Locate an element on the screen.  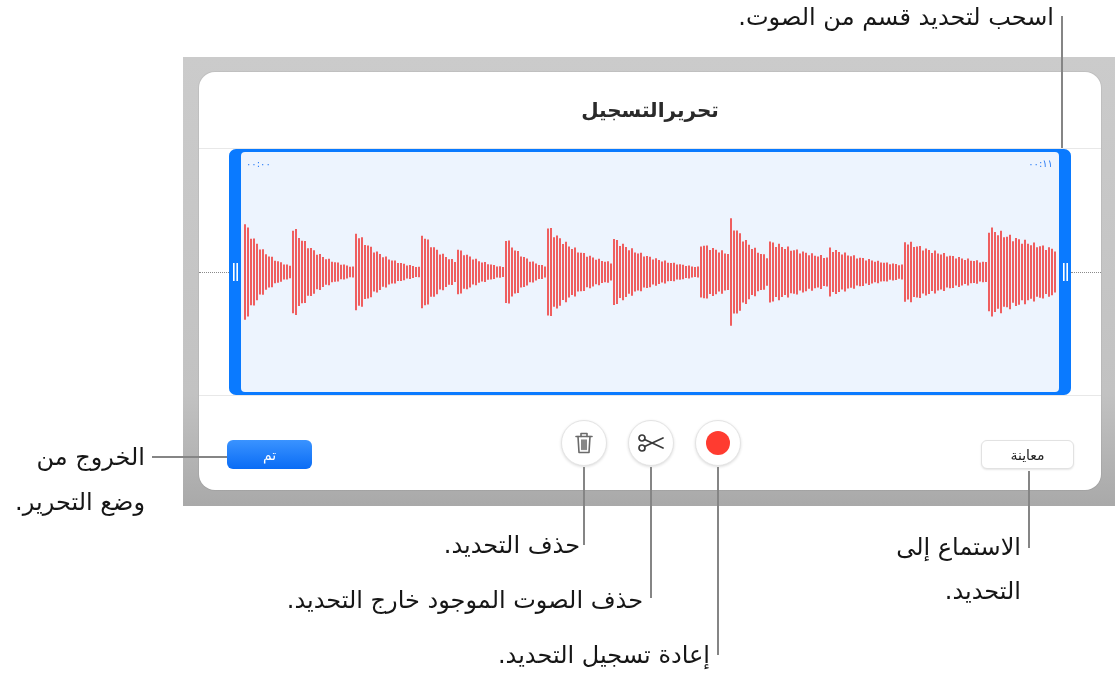
scissors-icon is located at coordinates (650, 443).